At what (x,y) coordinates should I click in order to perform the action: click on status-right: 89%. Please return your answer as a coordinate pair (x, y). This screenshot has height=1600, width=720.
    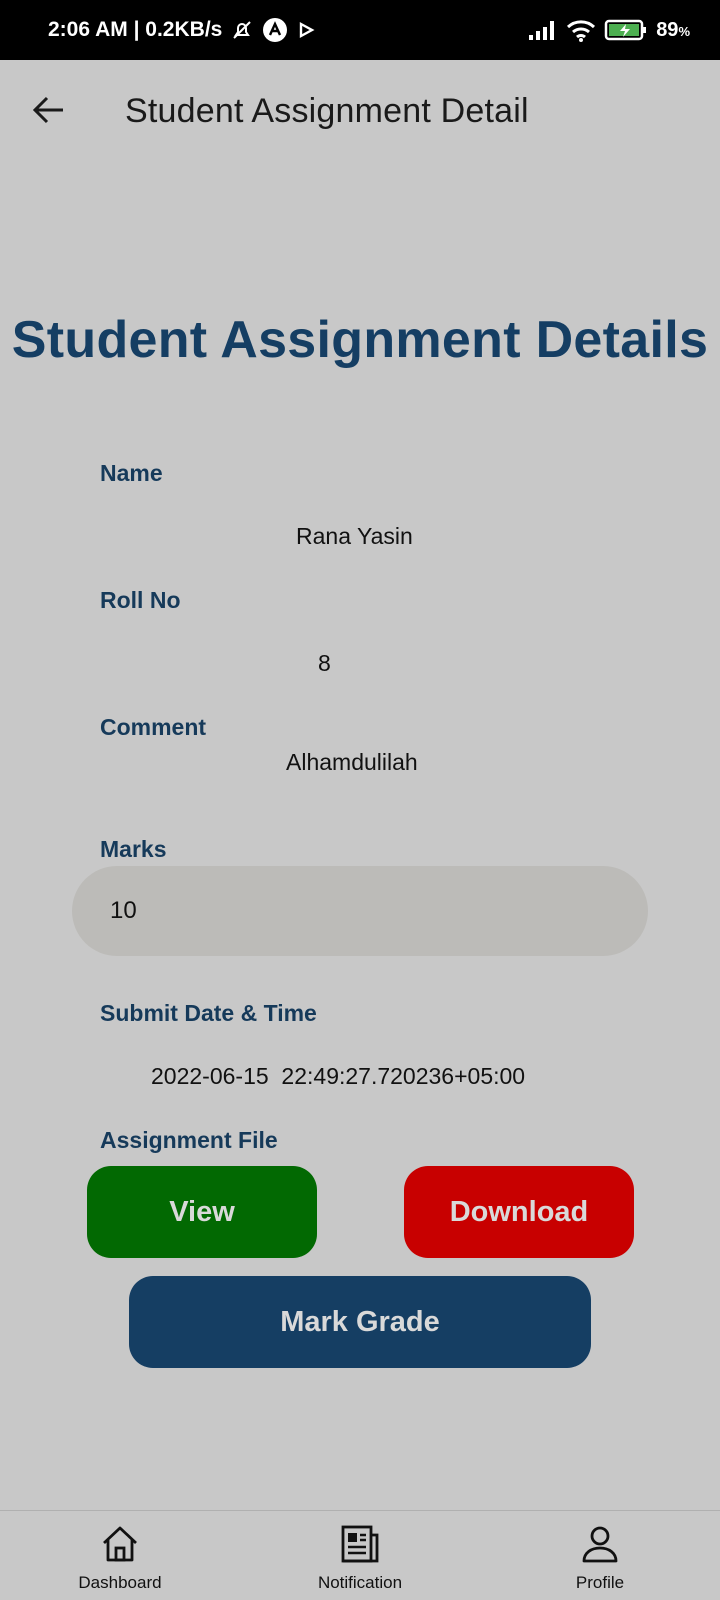
    Looking at the image, I should click on (609, 30).